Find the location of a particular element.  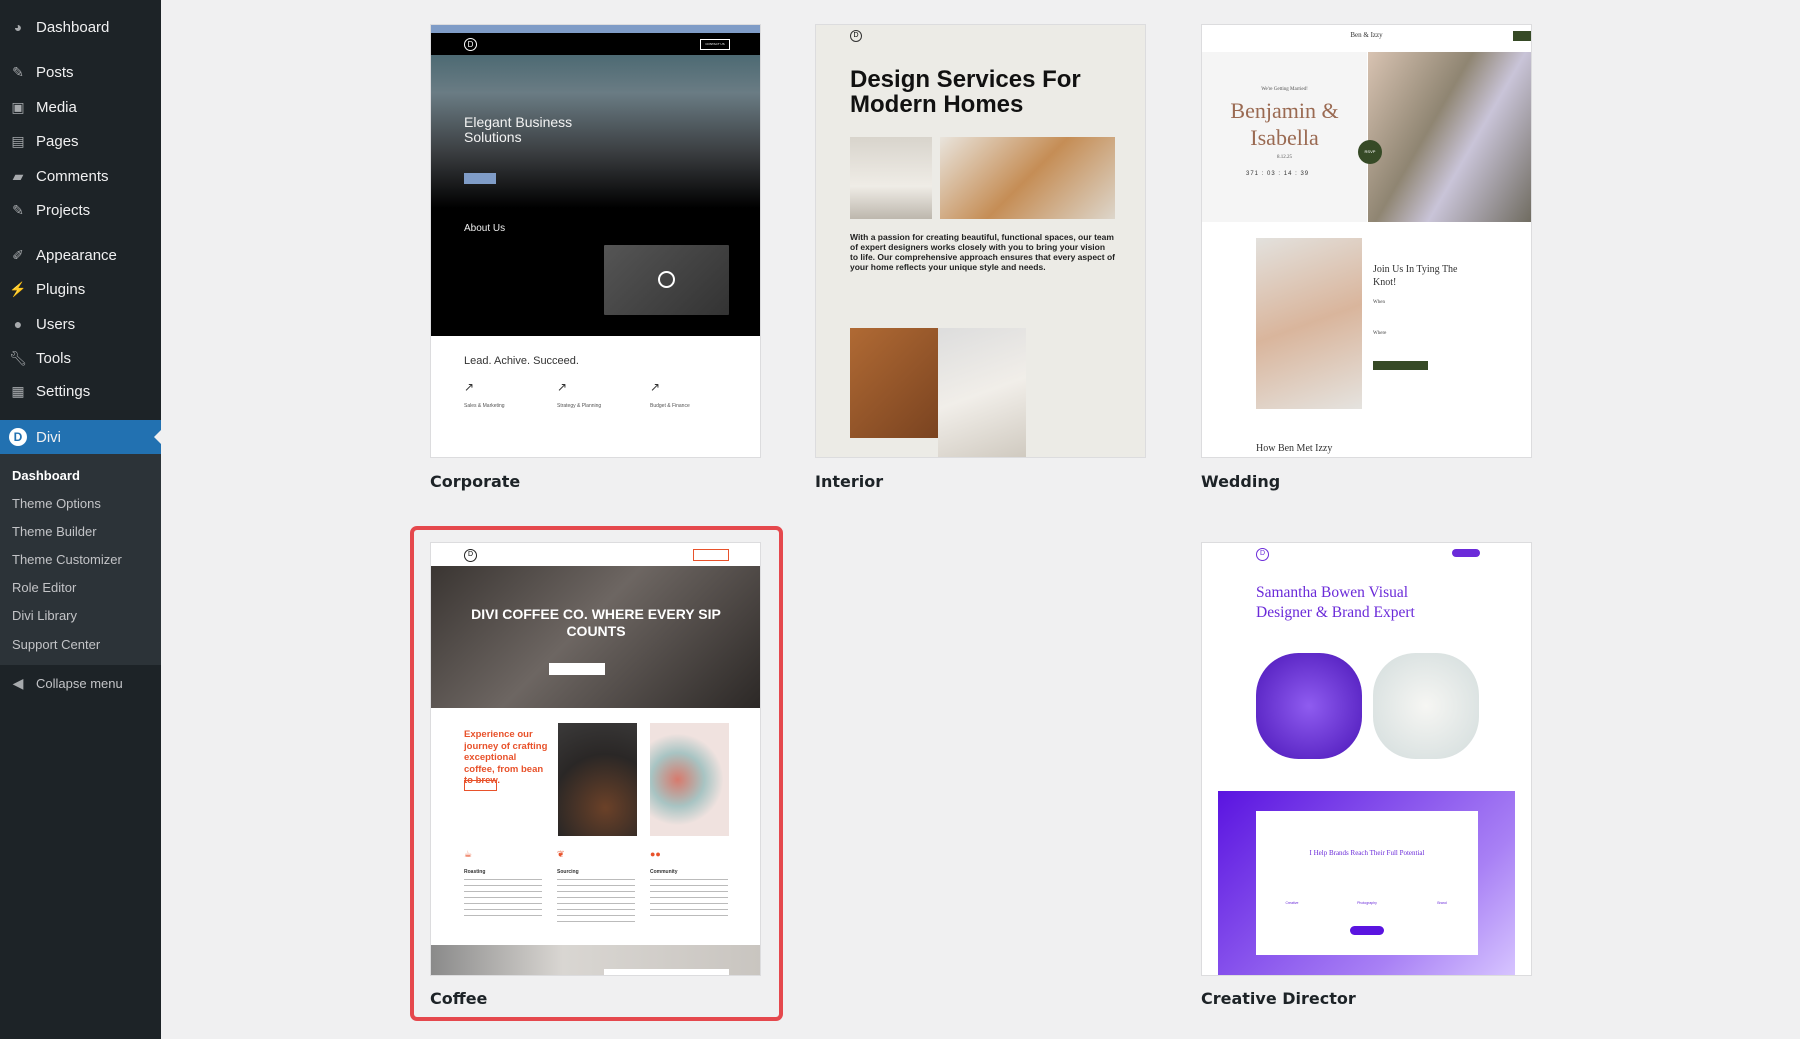

sidebar-item-posts: ✎ Posts is located at coordinates (80, 72).